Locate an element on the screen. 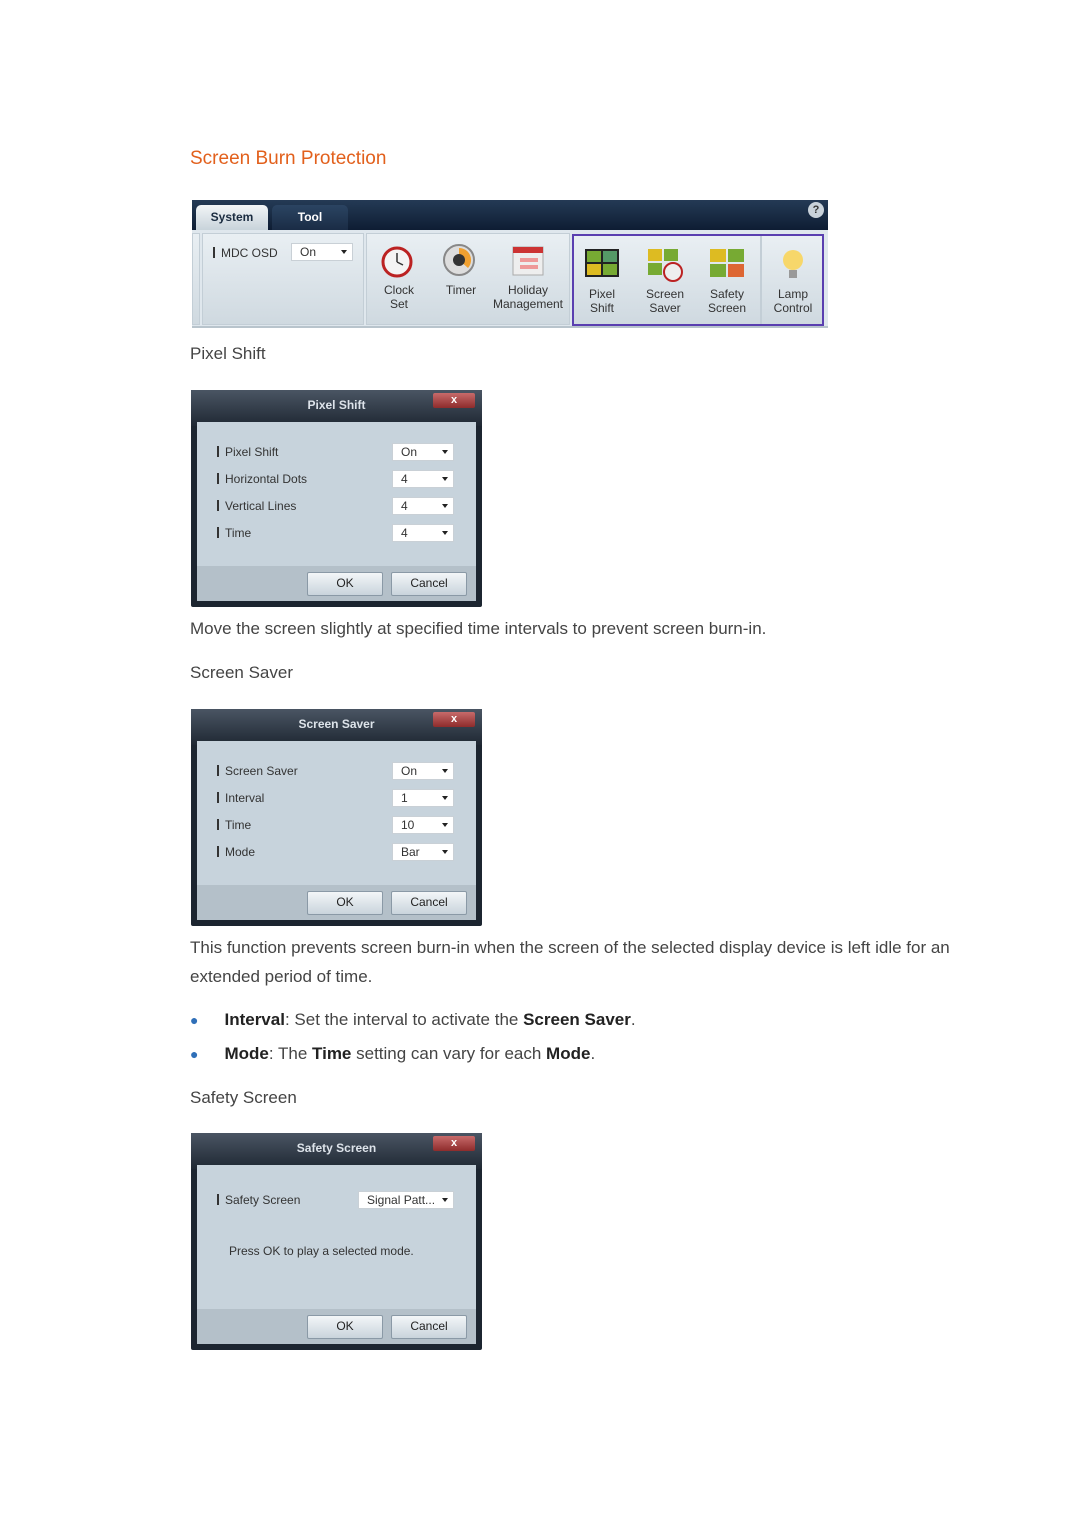  time-panel: Clock Set Timer Holiday Management is located at coordinates (468, 279).